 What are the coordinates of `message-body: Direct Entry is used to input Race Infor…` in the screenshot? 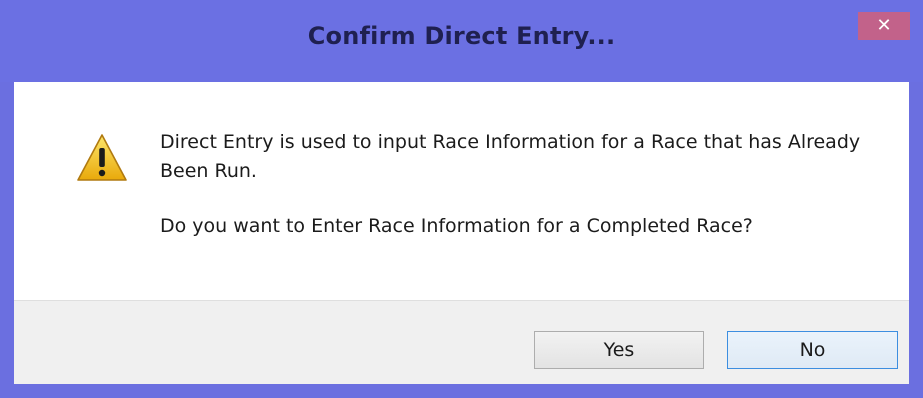 It's located at (510, 156).